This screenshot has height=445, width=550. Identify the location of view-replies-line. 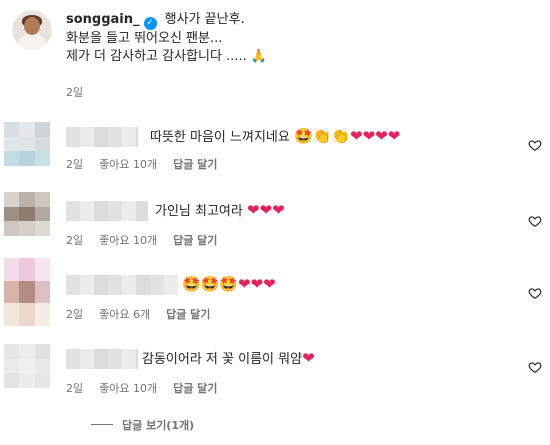
(102, 424).